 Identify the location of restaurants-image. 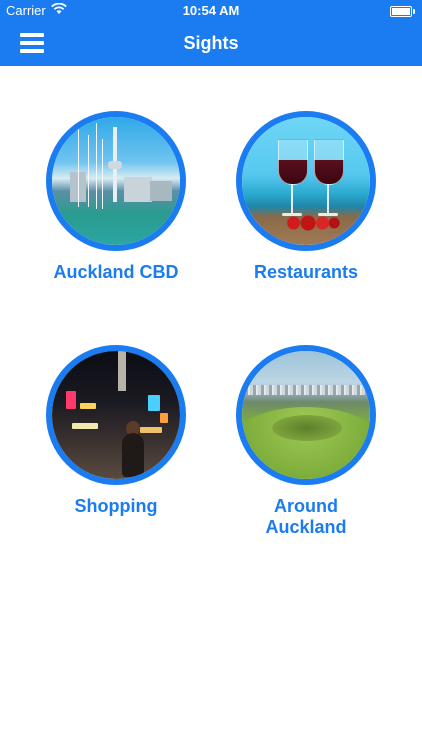
(306, 181).